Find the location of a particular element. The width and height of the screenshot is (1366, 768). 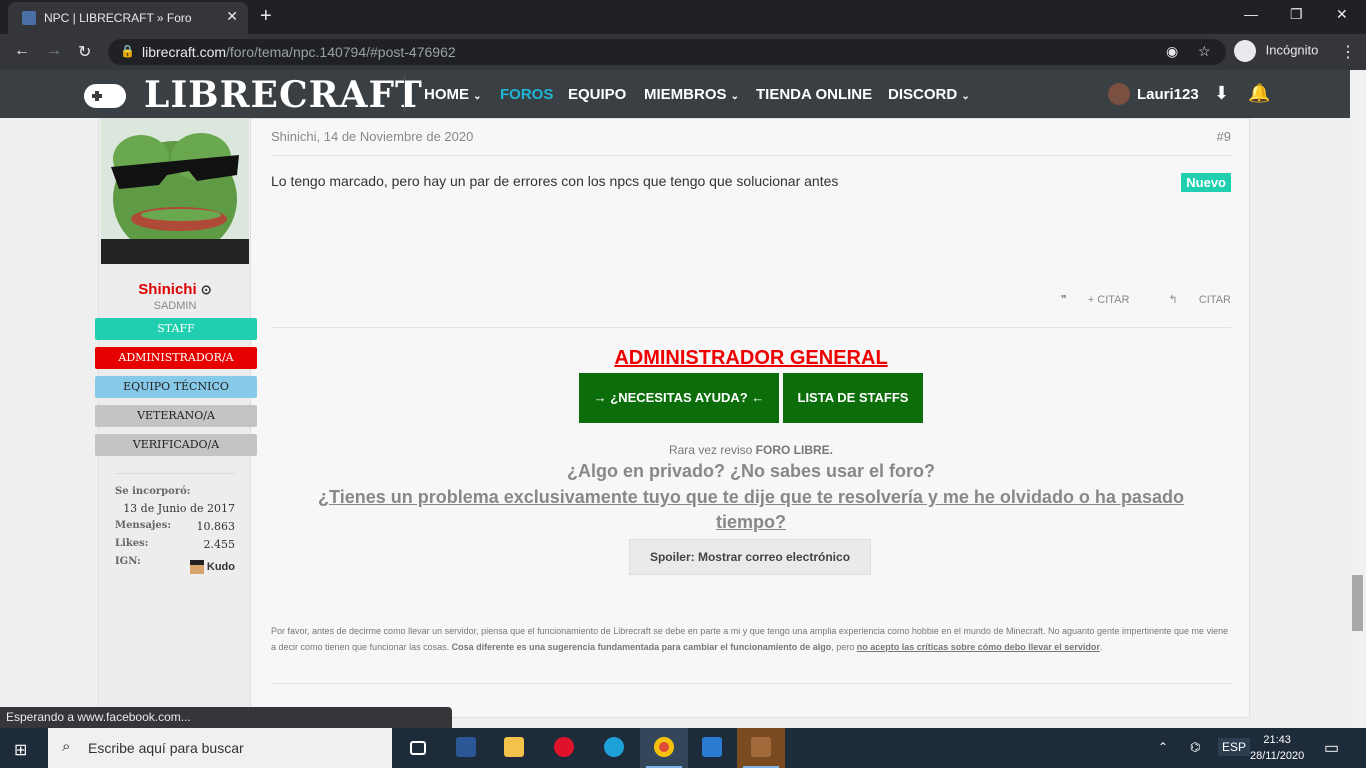

browser-tab: NPC | LIBRECRAFT » Foro ✕ is located at coordinates (128, 18).